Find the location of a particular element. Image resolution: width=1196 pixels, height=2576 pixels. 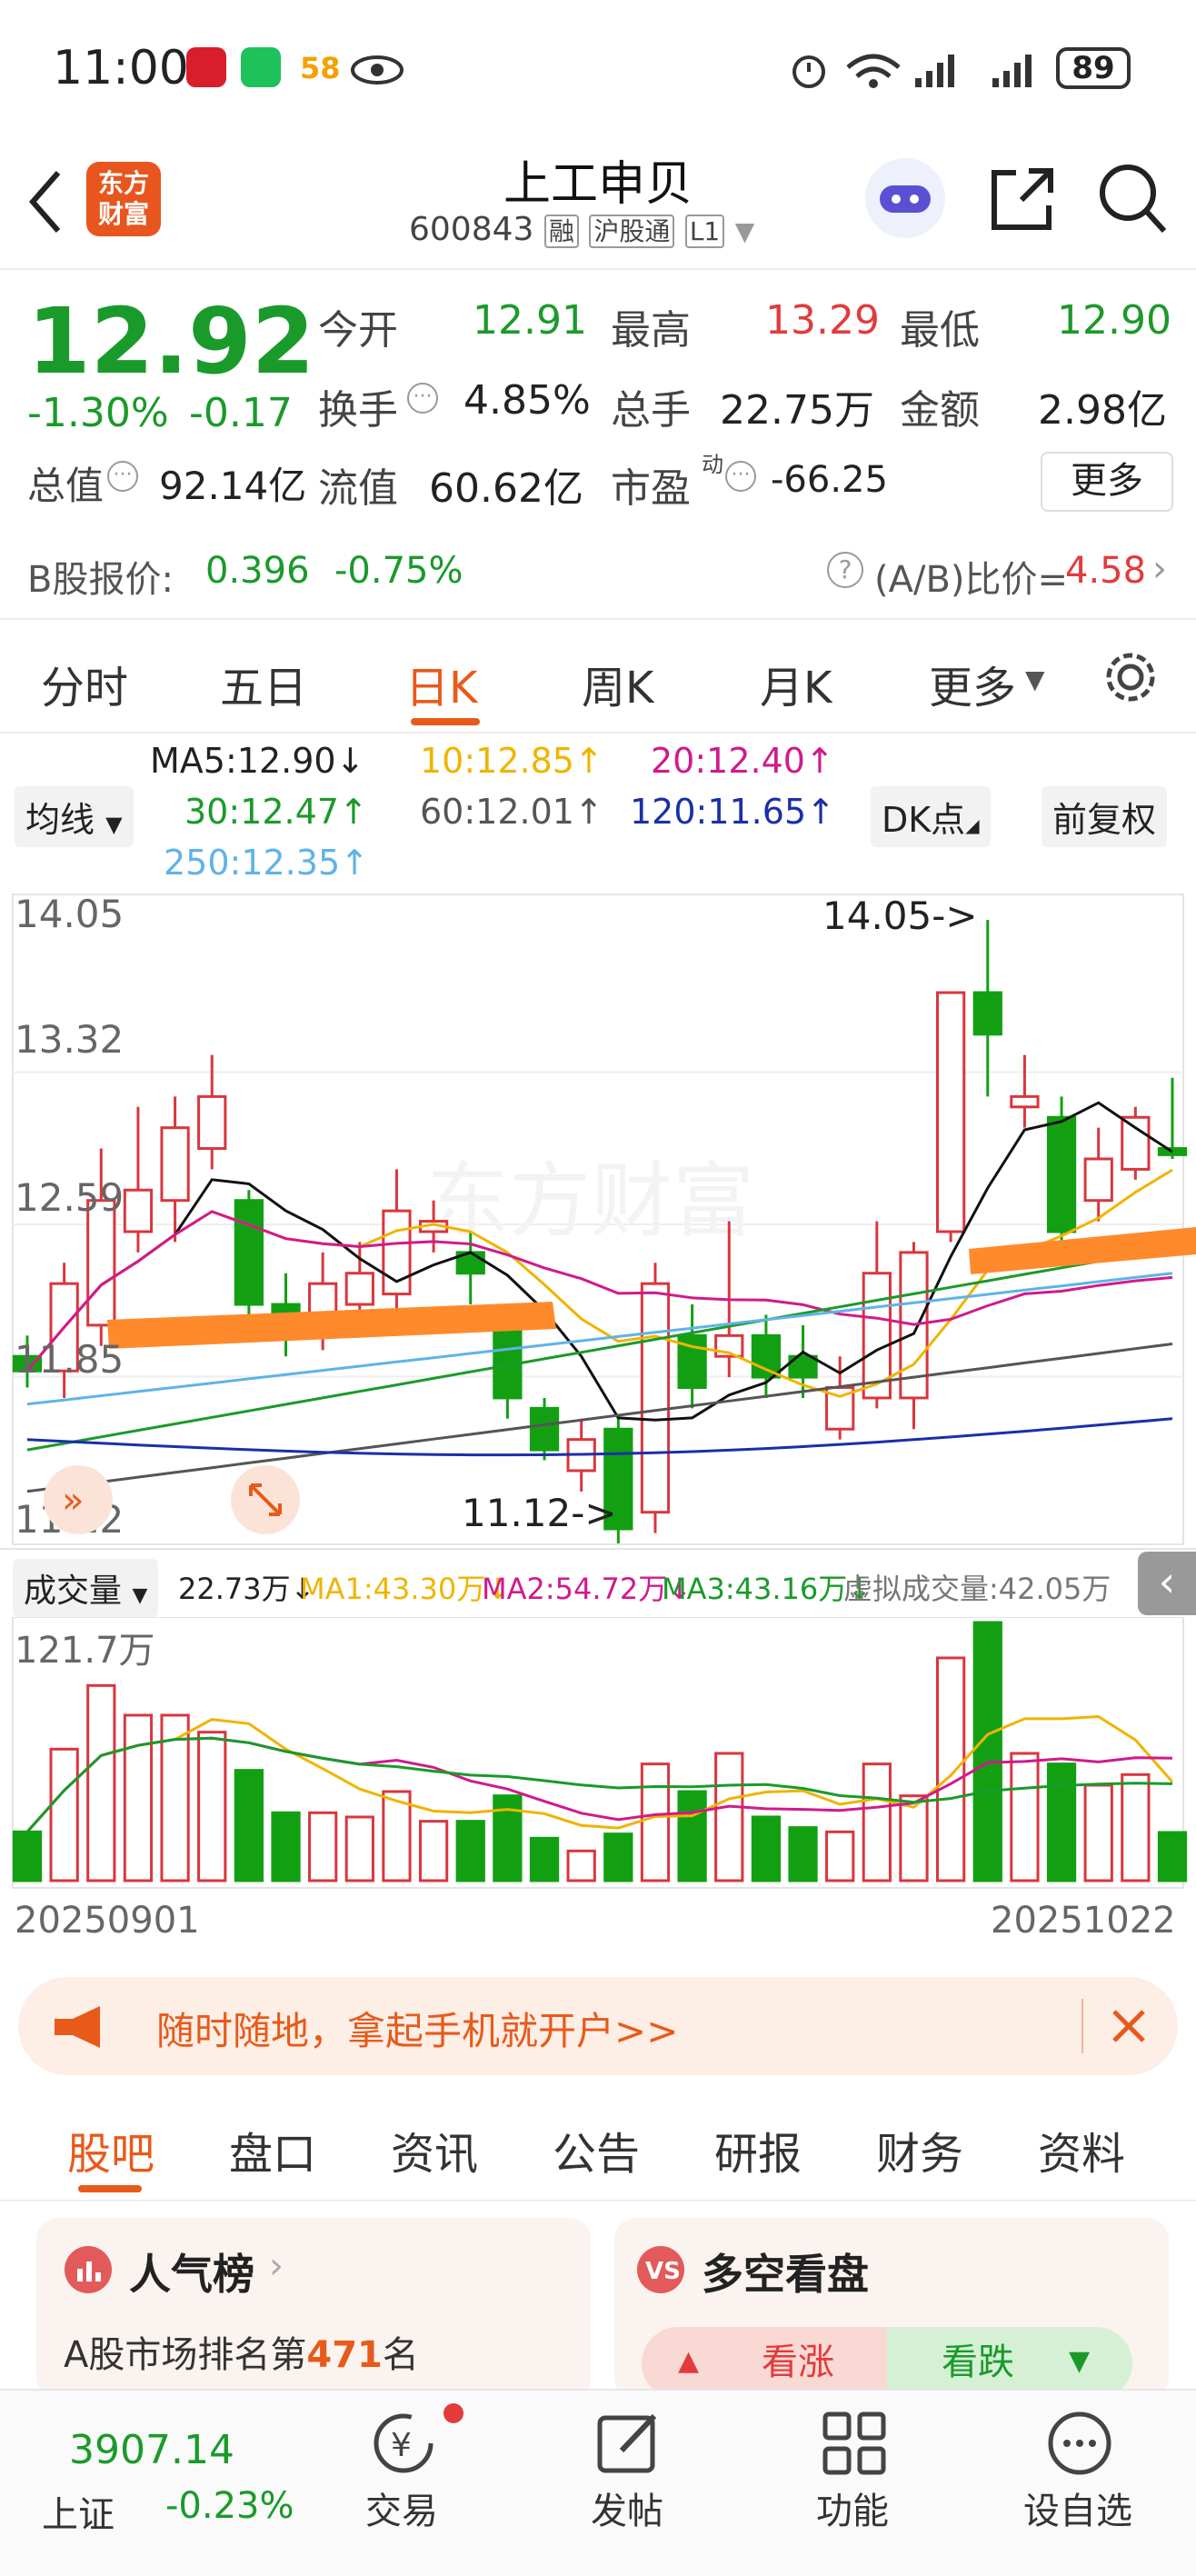

ma60-value: 60:12.01↑ is located at coordinates (511, 812).